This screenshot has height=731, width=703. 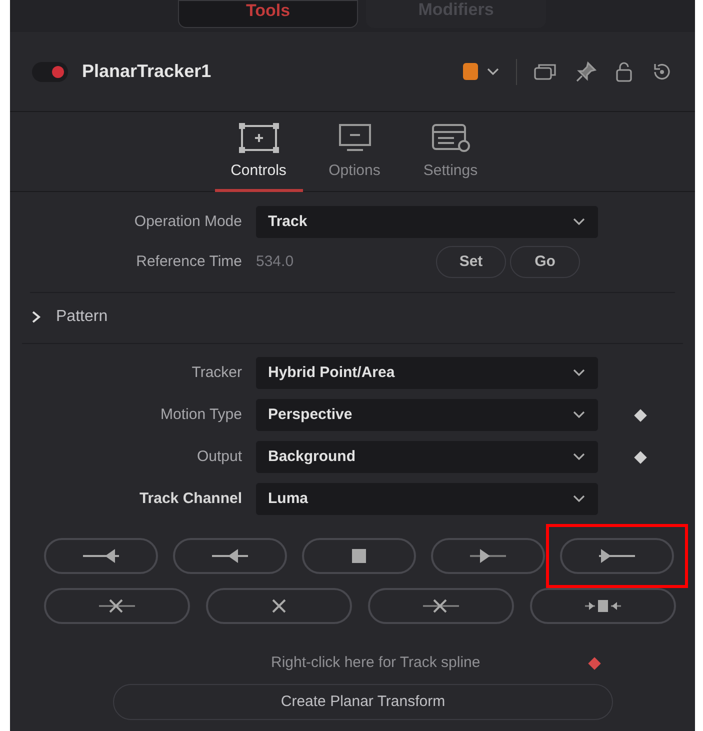 I want to click on field-label: Operation Mode, so click(x=188, y=222).